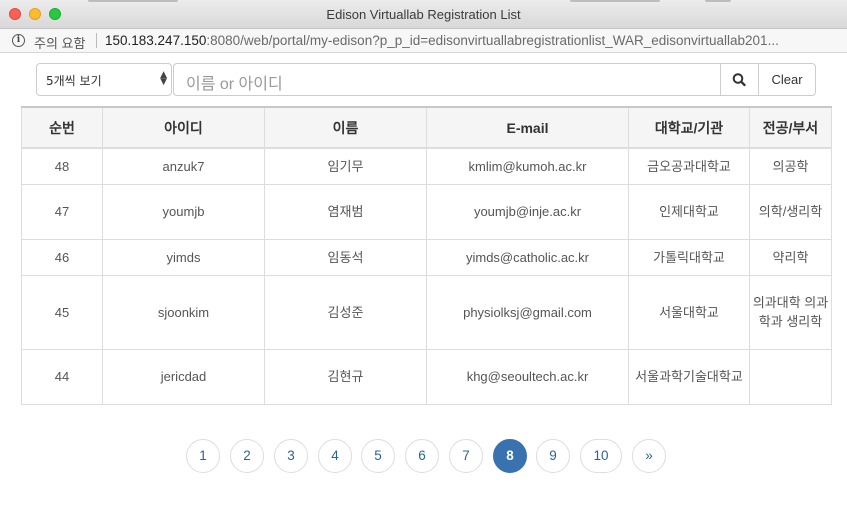  I want to click on cell-email: yimds@catholic.ac.kr, so click(527, 257).